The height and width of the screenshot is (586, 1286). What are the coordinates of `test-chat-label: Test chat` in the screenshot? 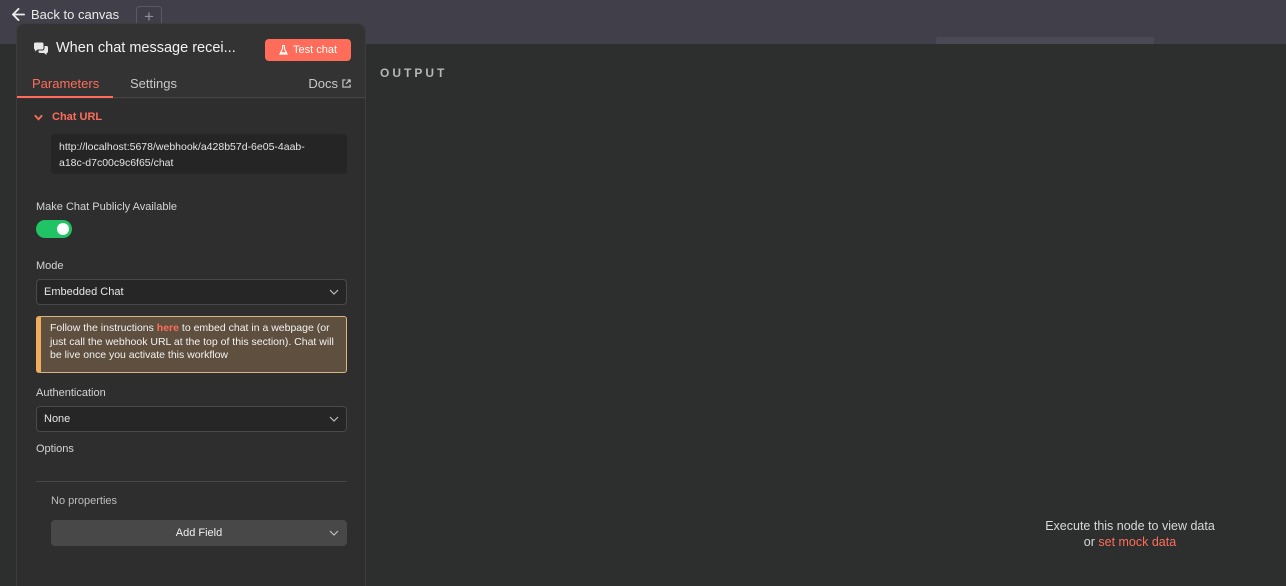 It's located at (315, 50).